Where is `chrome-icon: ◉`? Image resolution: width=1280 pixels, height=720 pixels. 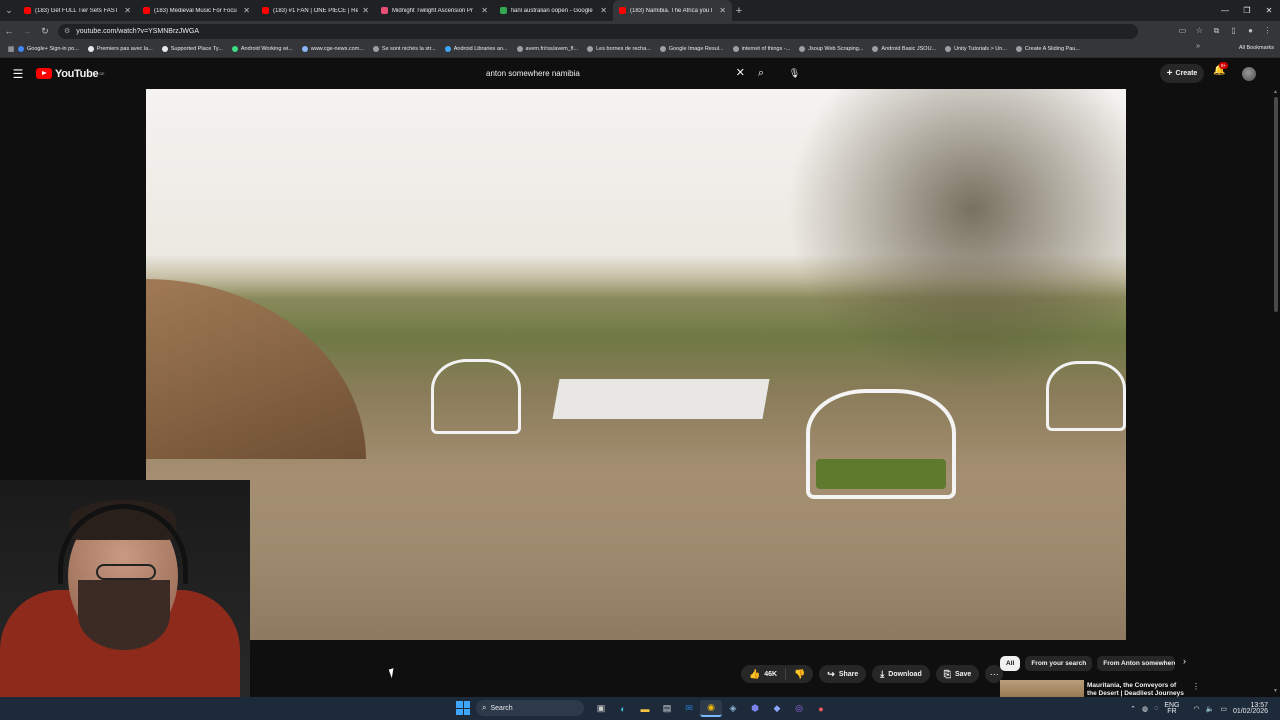 chrome-icon: ◉ is located at coordinates (711, 708).